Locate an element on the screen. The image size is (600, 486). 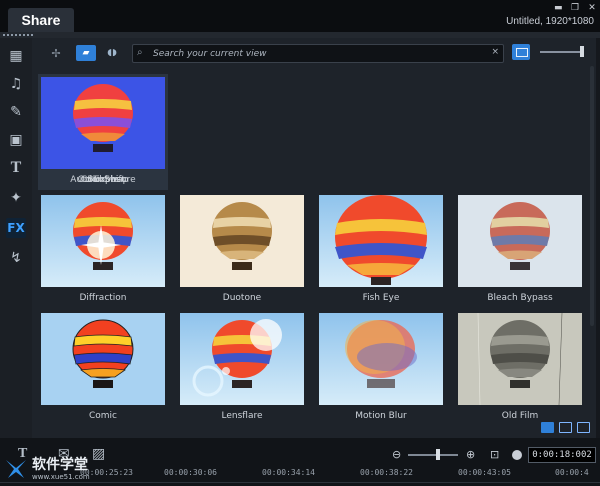
effect-label: Color Swap is located at coordinates (103, 180).